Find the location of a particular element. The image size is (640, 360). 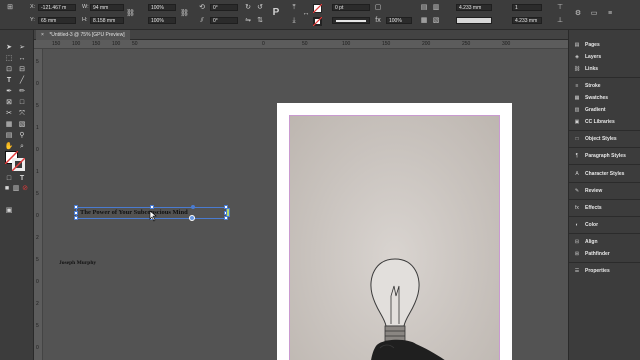

panel-character-styles: A Character Styles is located at coordinates (606, 174).